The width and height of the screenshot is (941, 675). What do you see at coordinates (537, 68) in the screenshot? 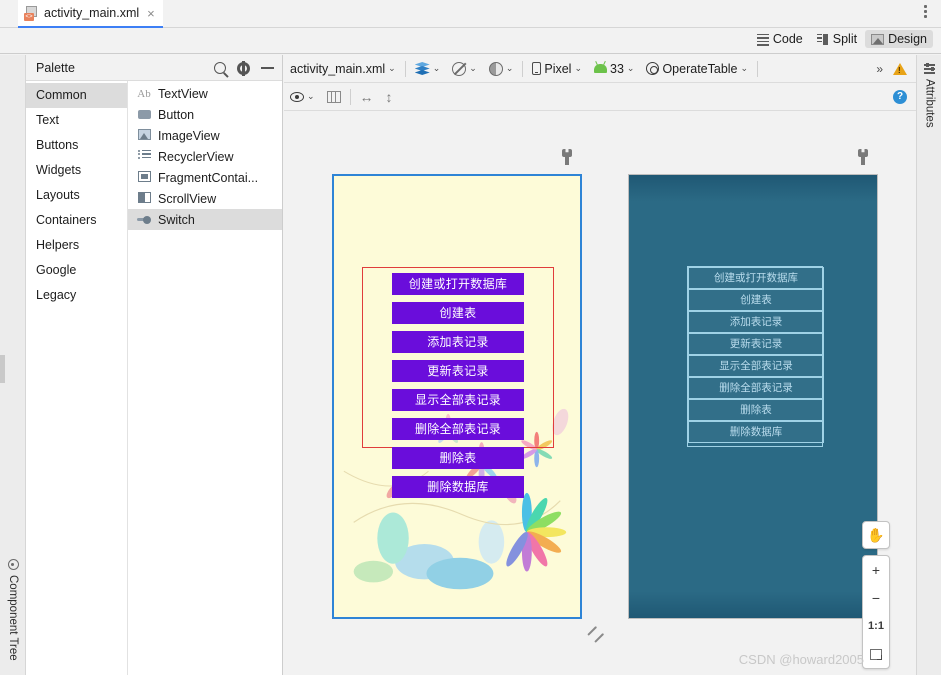
I see `phone-icon` at bounding box center [537, 68].